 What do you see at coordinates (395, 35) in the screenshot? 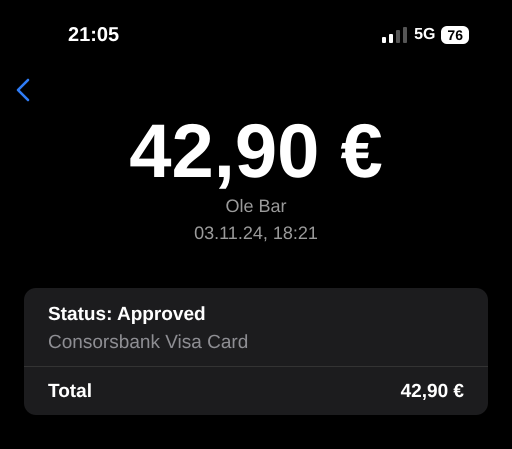
I see `signal-icon` at bounding box center [395, 35].